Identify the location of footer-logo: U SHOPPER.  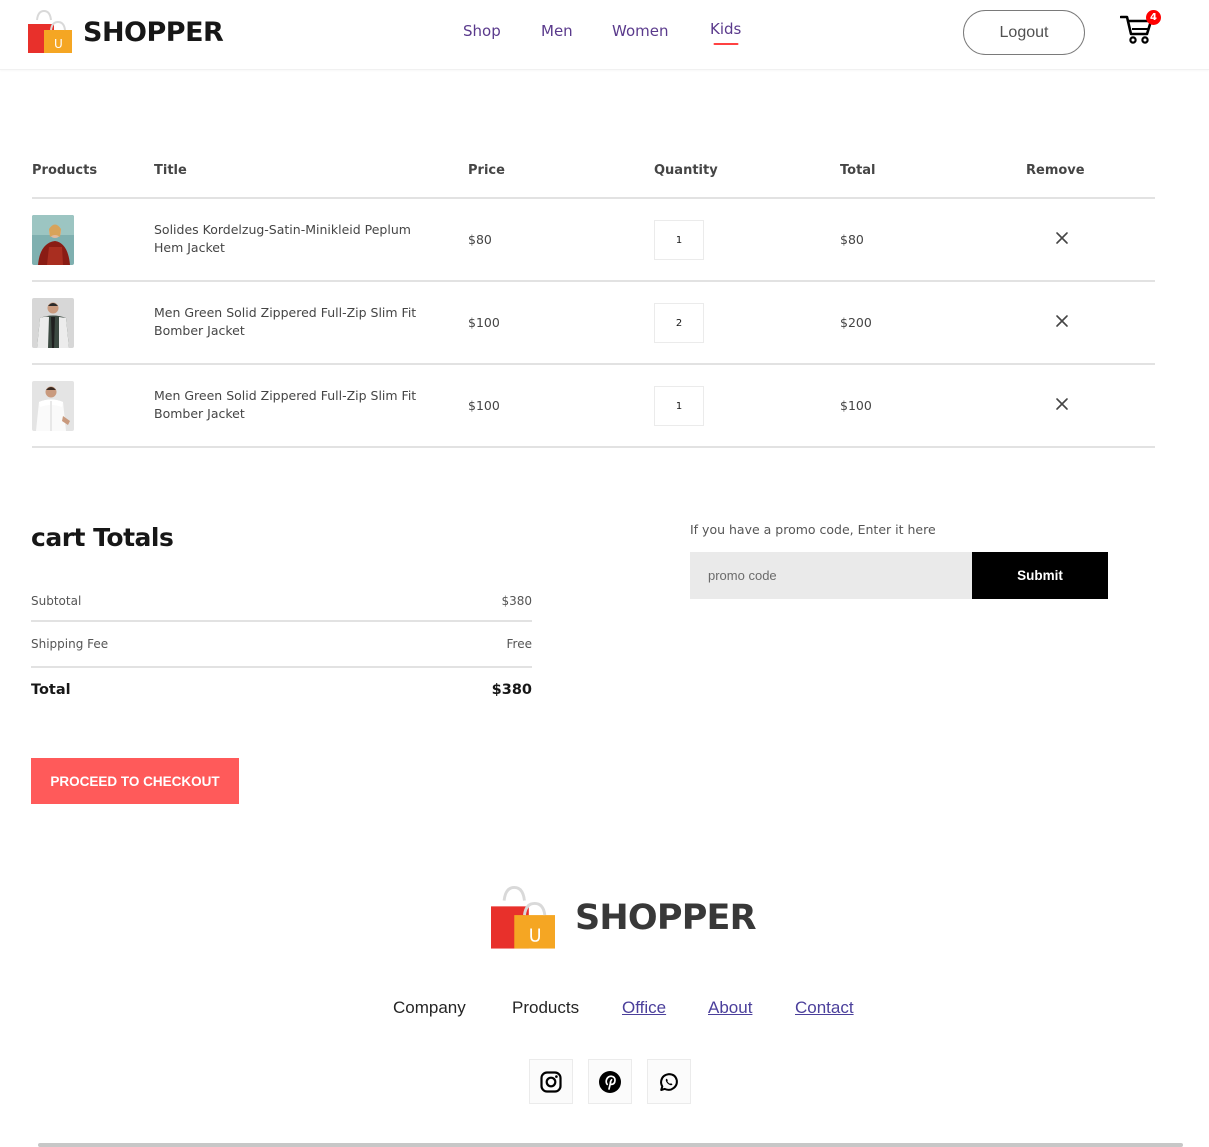
(623, 918).